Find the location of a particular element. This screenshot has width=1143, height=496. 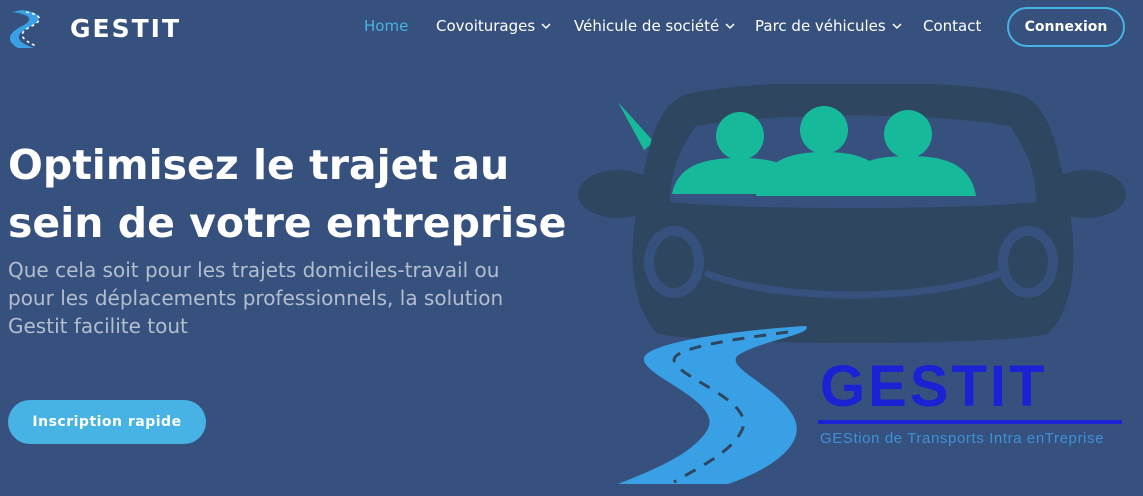

nav-vehicule-societe: Véhicule de société is located at coordinates (654, 26).